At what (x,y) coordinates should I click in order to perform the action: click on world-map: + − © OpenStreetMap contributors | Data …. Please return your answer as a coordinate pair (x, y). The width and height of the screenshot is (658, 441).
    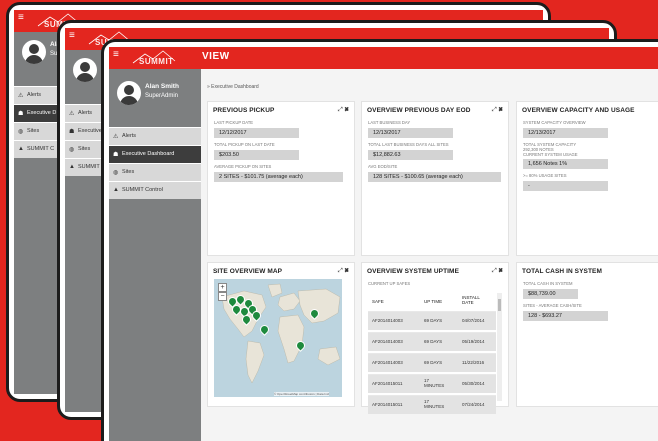
    Looking at the image, I should click on (278, 338).